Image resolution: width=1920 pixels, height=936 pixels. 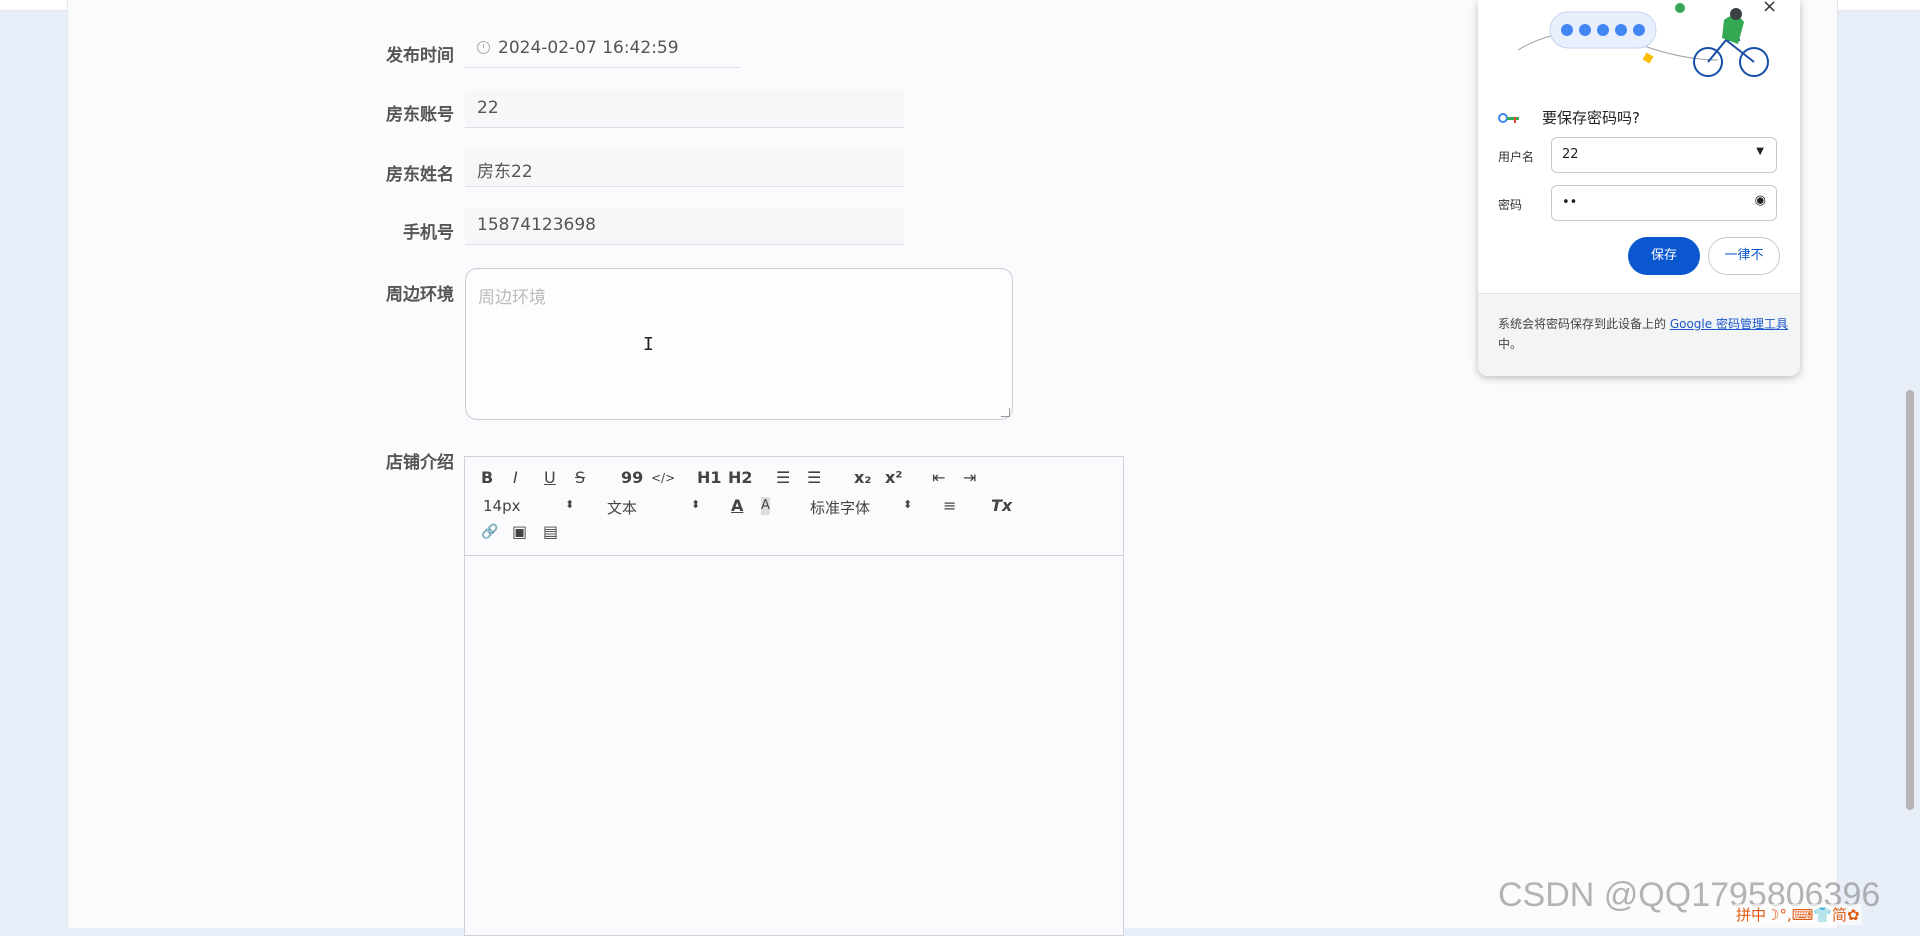 What do you see at coordinates (1760, 151) in the screenshot?
I see `dropdown-arrow-icon: ▼` at bounding box center [1760, 151].